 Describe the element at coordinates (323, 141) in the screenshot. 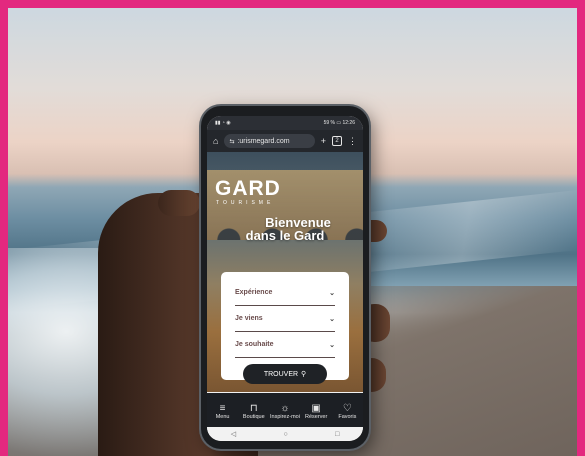

I see `new-tab-icon: +` at that location.